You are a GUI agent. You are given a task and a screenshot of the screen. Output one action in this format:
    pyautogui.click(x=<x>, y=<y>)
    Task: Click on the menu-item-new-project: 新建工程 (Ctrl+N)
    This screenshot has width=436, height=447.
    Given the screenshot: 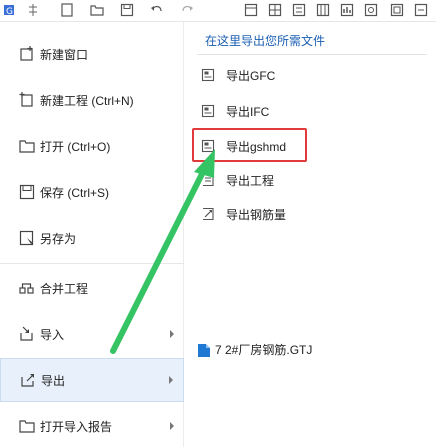 What is the action you would take?
    pyautogui.click(x=92, y=100)
    